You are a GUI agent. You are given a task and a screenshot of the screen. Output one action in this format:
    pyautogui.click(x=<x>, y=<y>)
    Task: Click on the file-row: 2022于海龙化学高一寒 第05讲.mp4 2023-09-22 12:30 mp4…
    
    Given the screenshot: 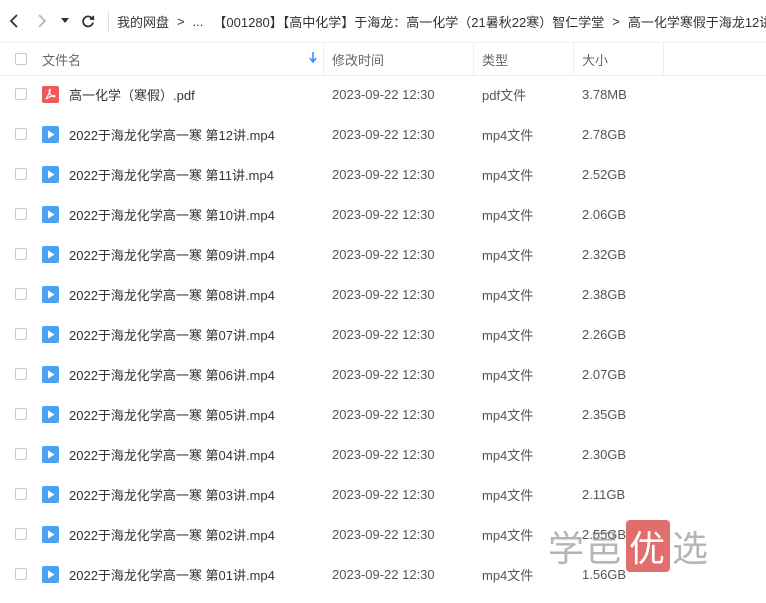 What is the action you would take?
    pyautogui.click(x=383, y=414)
    